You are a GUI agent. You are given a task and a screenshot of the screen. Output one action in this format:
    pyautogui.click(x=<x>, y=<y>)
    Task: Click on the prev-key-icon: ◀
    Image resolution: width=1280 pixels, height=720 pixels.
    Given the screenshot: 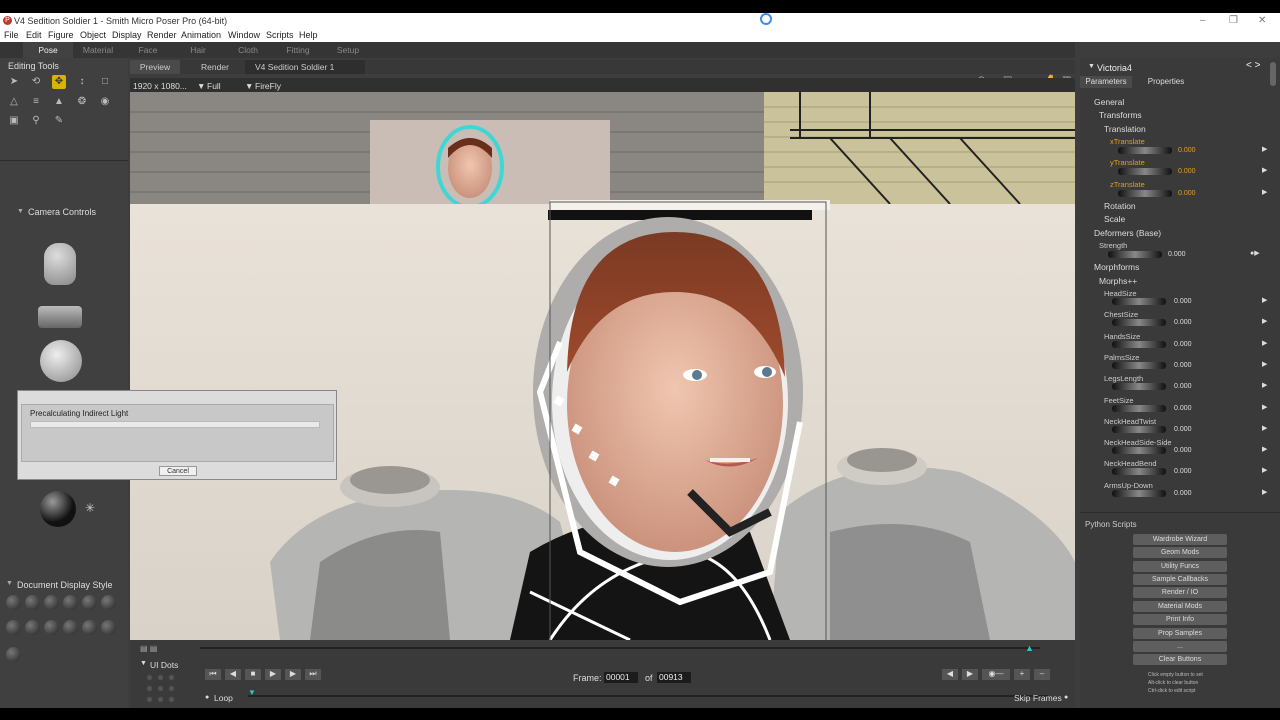 What is the action you would take?
    pyautogui.click(x=233, y=674)
    